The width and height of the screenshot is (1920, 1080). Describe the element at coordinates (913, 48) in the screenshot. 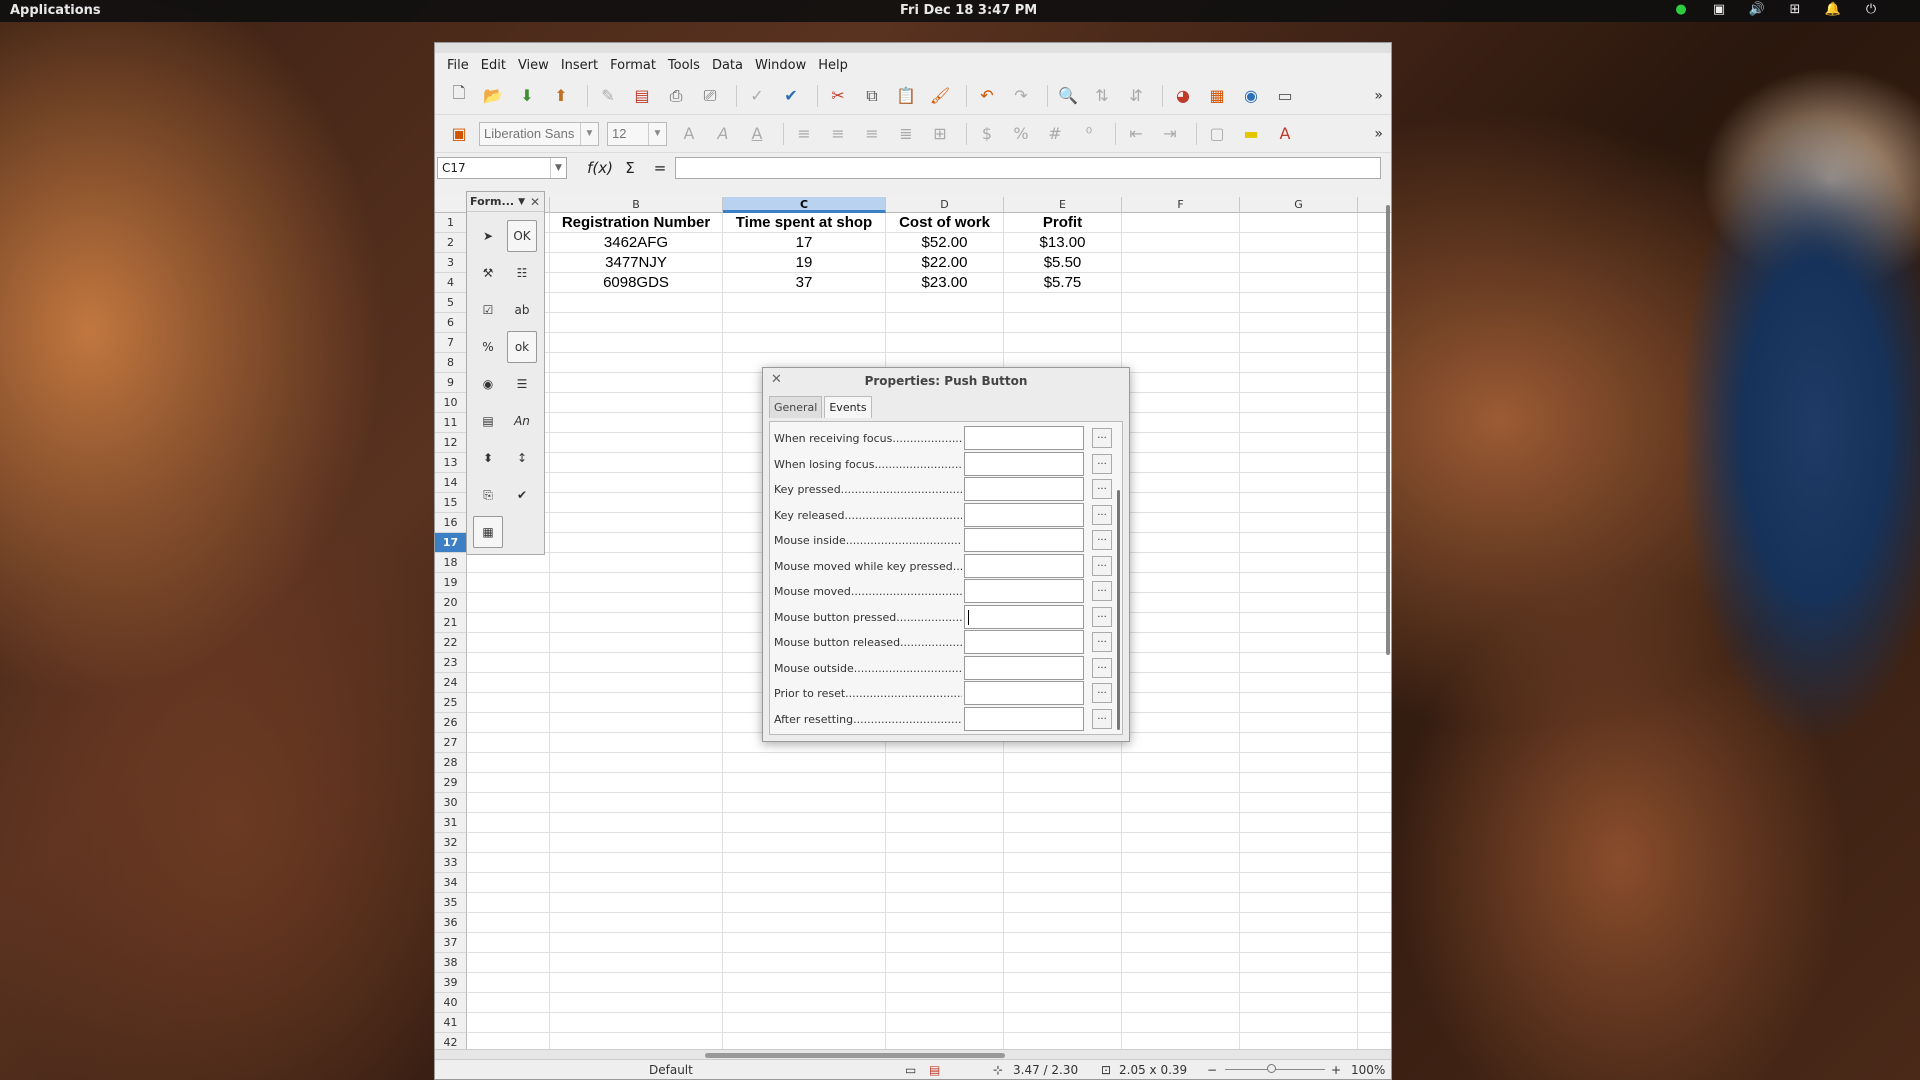

I see `window-titlebar` at that location.